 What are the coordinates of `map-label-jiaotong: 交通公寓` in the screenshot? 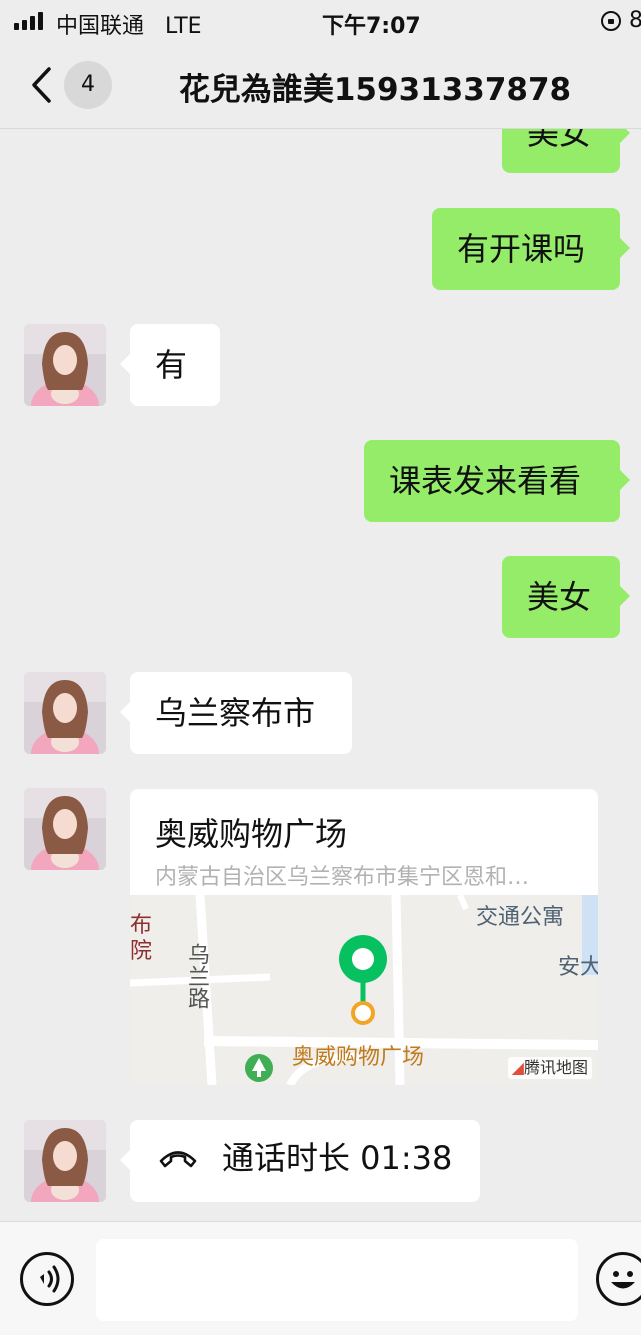 It's located at (520, 917).